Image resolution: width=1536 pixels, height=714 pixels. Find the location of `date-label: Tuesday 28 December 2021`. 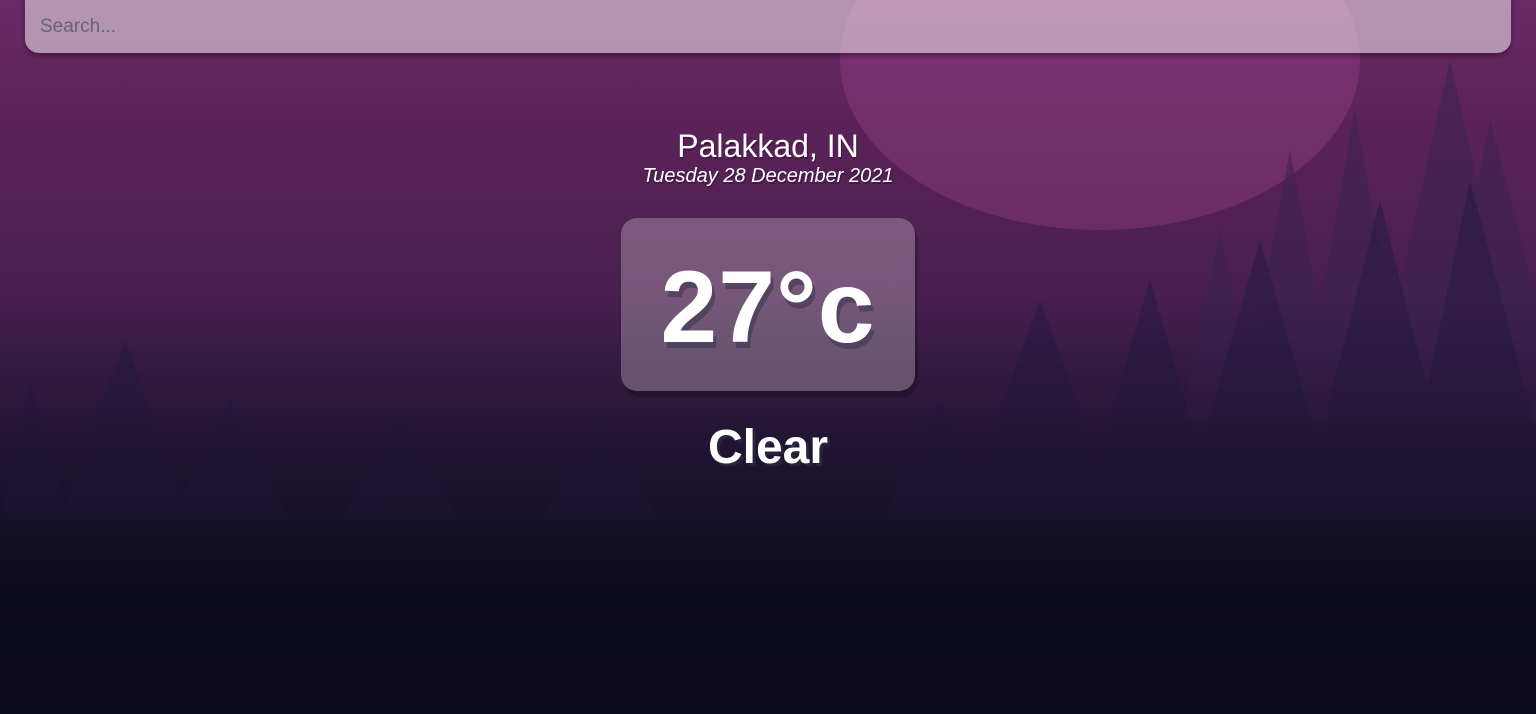

date-label: Tuesday 28 December 2021 is located at coordinates (768, 176).